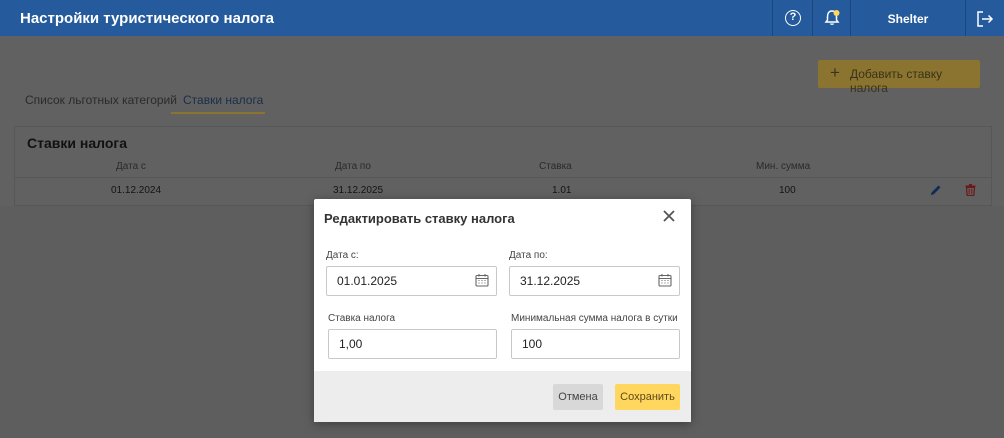  Describe the element at coordinates (77, 143) in the screenshot. I see `table-title: Ставки налога` at that location.